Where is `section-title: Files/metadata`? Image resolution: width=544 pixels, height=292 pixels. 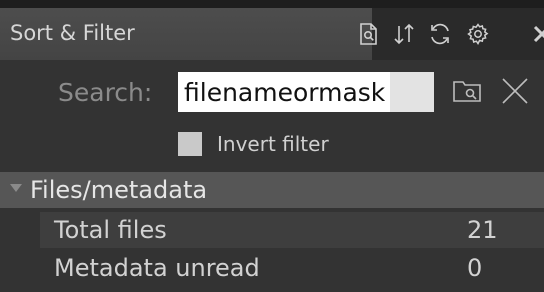 section-title: Files/metadata is located at coordinates (119, 190).